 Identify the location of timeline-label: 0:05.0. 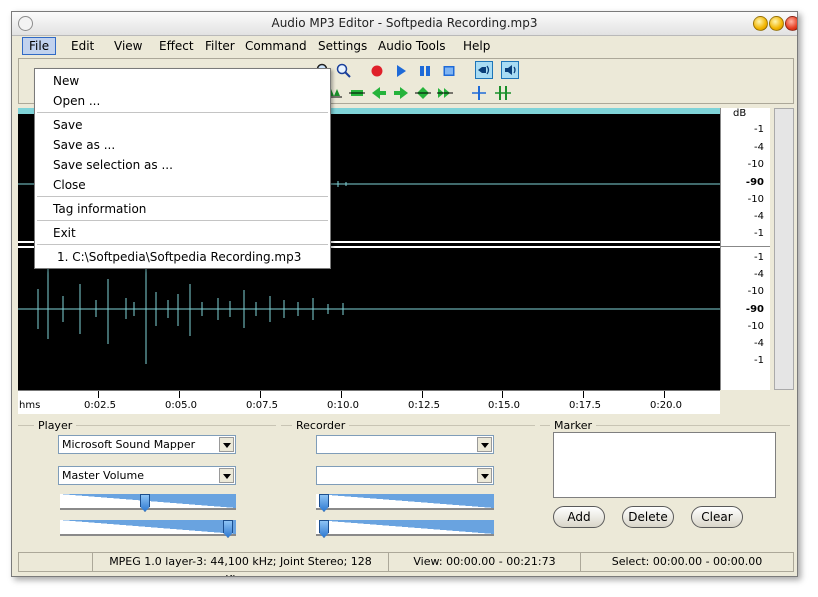
(181, 405).